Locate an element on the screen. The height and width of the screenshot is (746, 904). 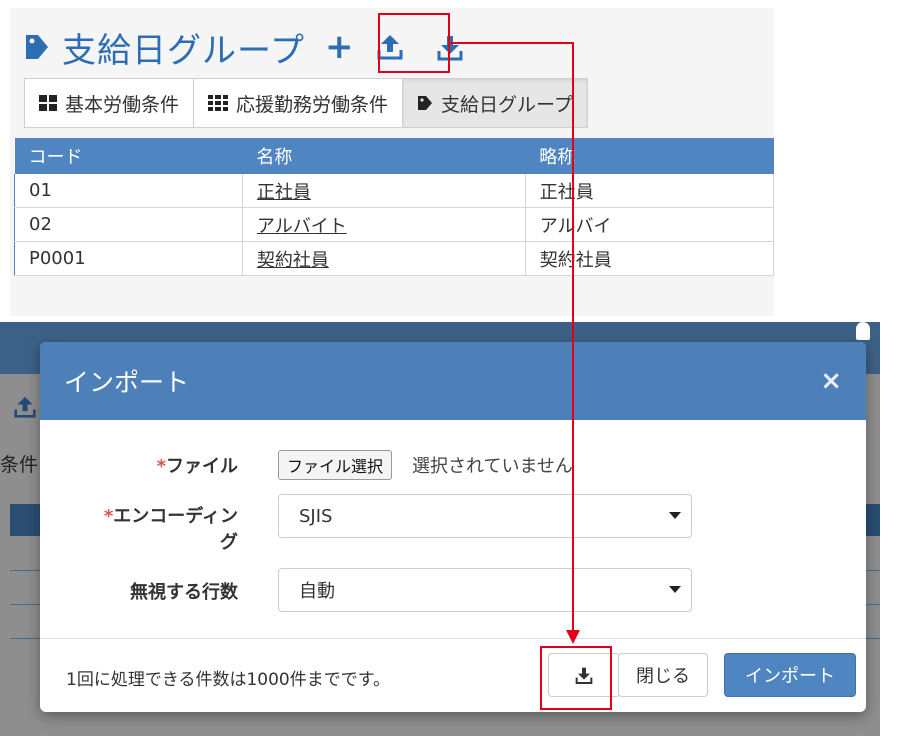
skip-rows-label: 無視する行数 is located at coordinates (184, 592).